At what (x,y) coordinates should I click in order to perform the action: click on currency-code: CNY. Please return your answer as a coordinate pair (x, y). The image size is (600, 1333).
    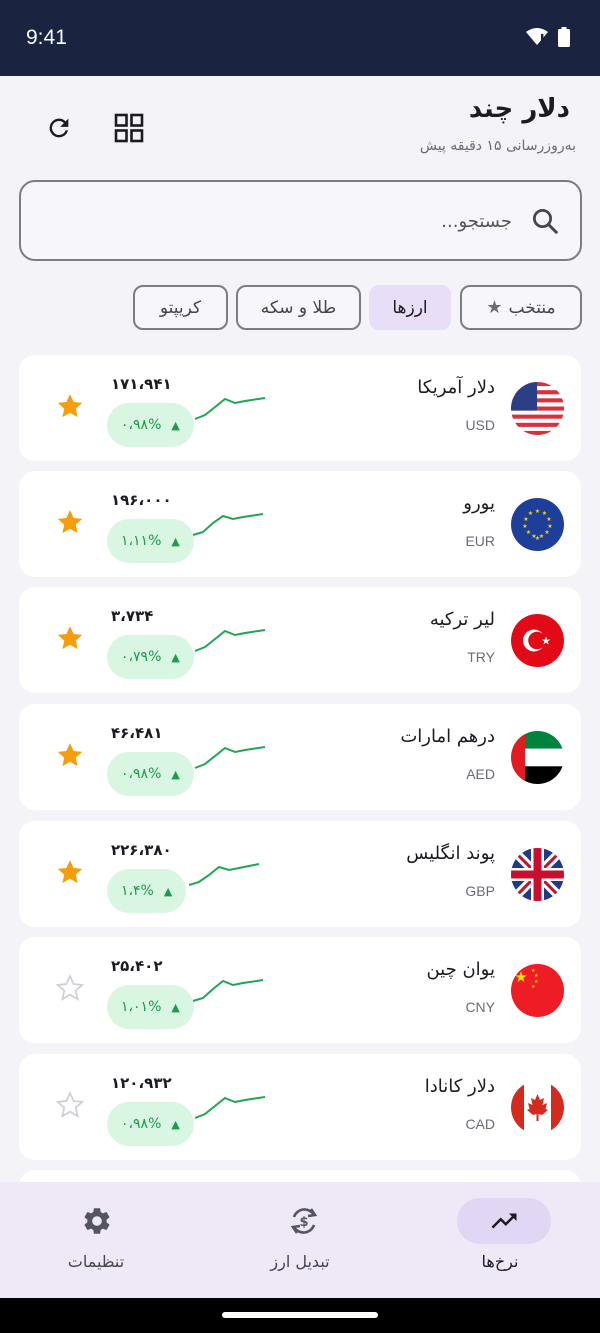
    Looking at the image, I should click on (480, 1007).